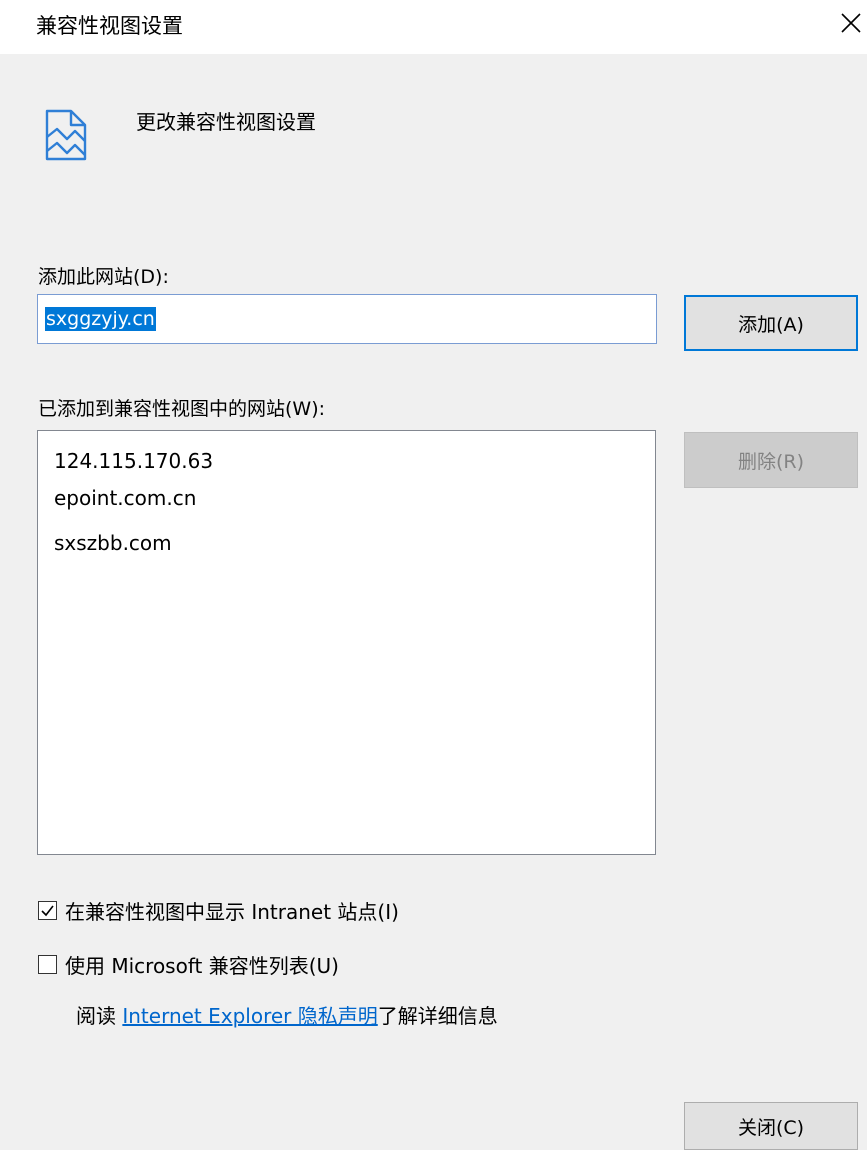 Image resolution: width=867 pixels, height=1150 pixels. What do you see at coordinates (232, 912) in the screenshot?
I see `intranet-label: 在兼容性视图中显示 Intranet 站点(I)` at bounding box center [232, 912].